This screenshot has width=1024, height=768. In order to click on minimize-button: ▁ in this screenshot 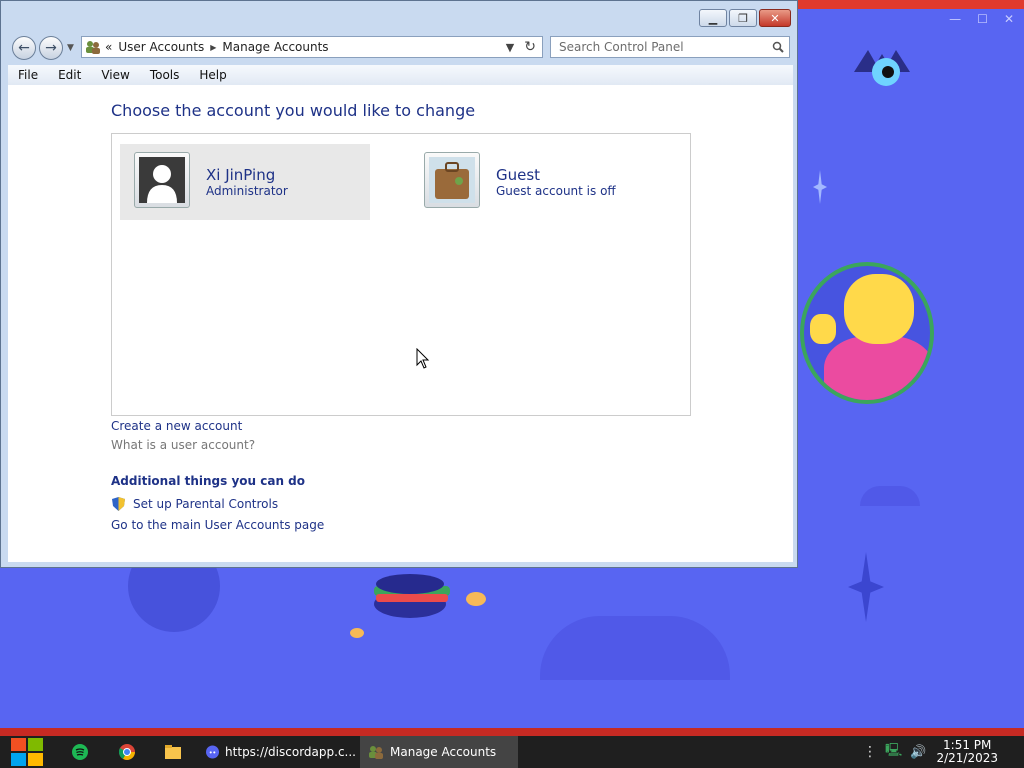, I will do `click(713, 18)`.